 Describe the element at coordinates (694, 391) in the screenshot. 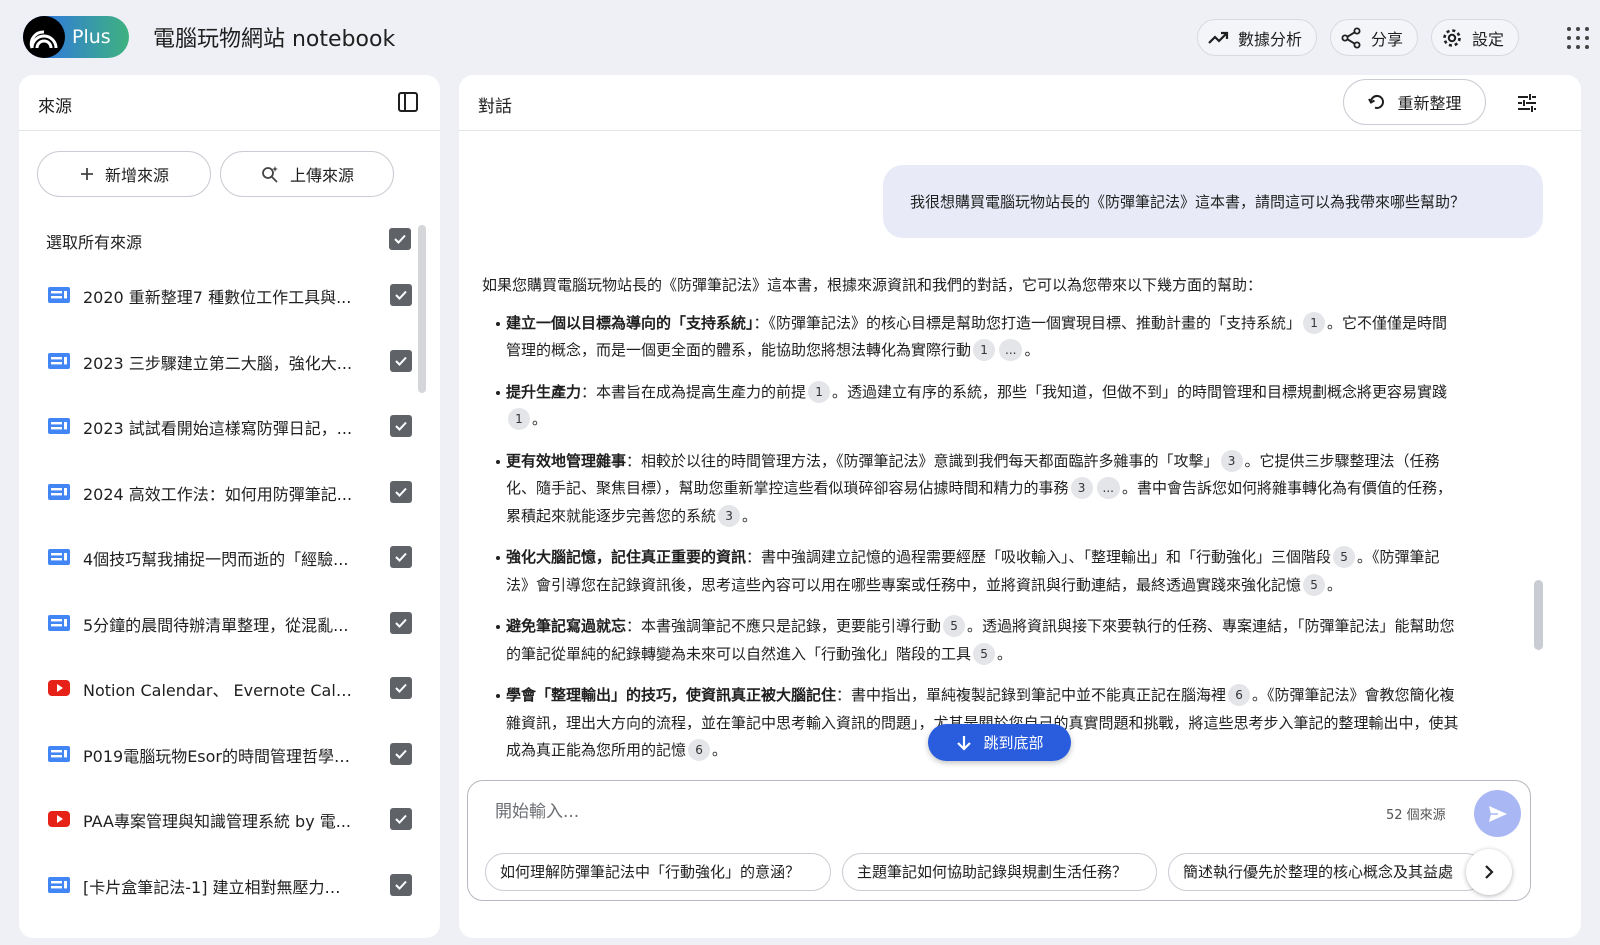

I see `answer-point-text: ：本書旨在成為提高生產力的前提` at that location.